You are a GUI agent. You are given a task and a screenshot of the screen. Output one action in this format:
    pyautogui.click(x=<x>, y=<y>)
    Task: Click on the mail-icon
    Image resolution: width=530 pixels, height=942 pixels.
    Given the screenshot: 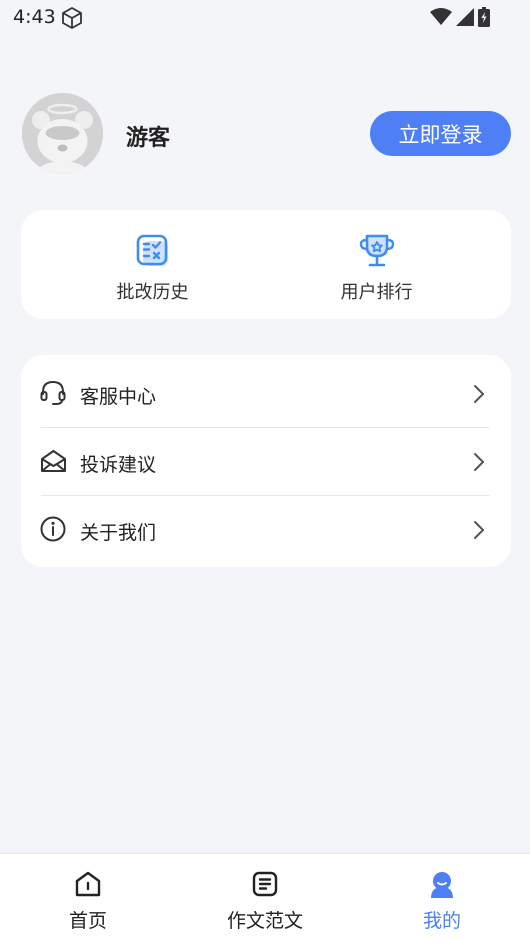 What is the action you would take?
    pyautogui.click(x=53, y=463)
    